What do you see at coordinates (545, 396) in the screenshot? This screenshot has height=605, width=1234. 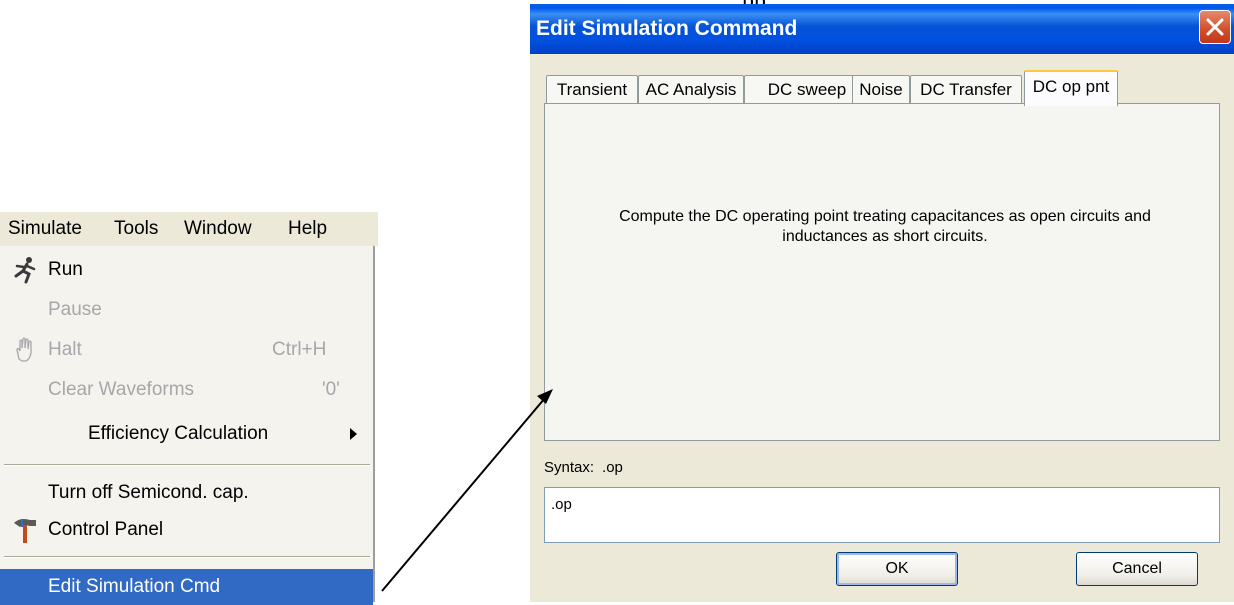 I see `arrow-head` at bounding box center [545, 396].